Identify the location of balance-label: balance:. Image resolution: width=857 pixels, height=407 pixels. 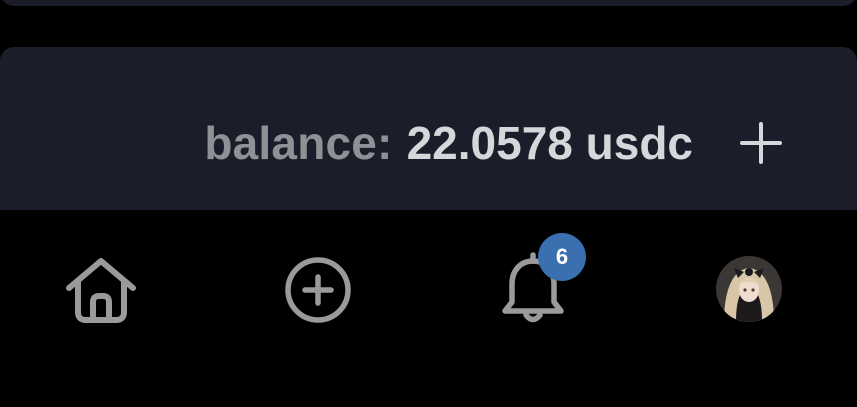
(298, 143).